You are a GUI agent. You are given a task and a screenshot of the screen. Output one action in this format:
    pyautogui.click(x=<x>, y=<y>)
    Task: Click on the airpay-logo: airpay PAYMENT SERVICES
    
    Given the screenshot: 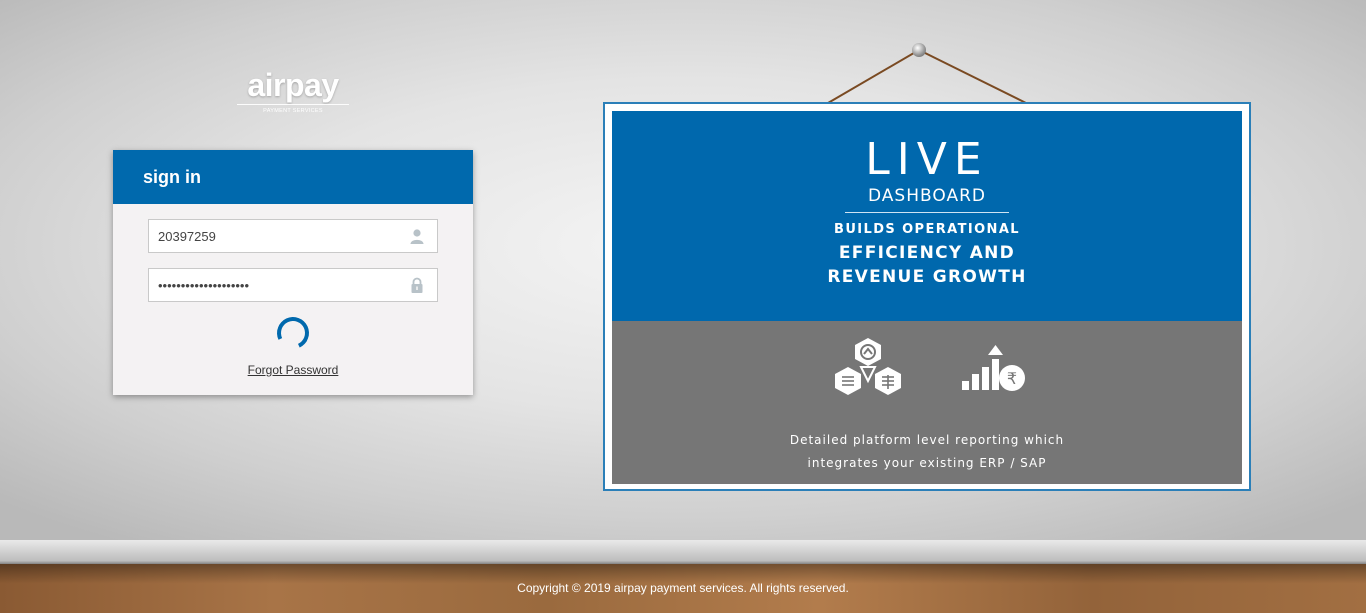 What is the action you would take?
    pyautogui.click(x=293, y=91)
    